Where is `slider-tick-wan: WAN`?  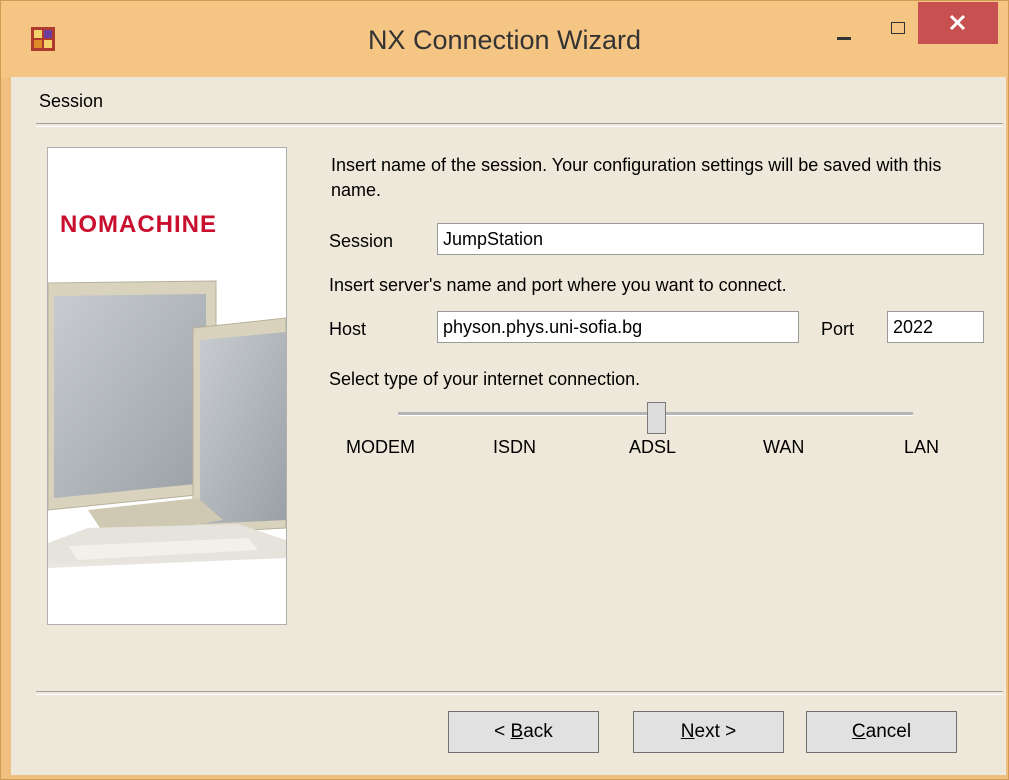 slider-tick-wan: WAN is located at coordinates (784, 447).